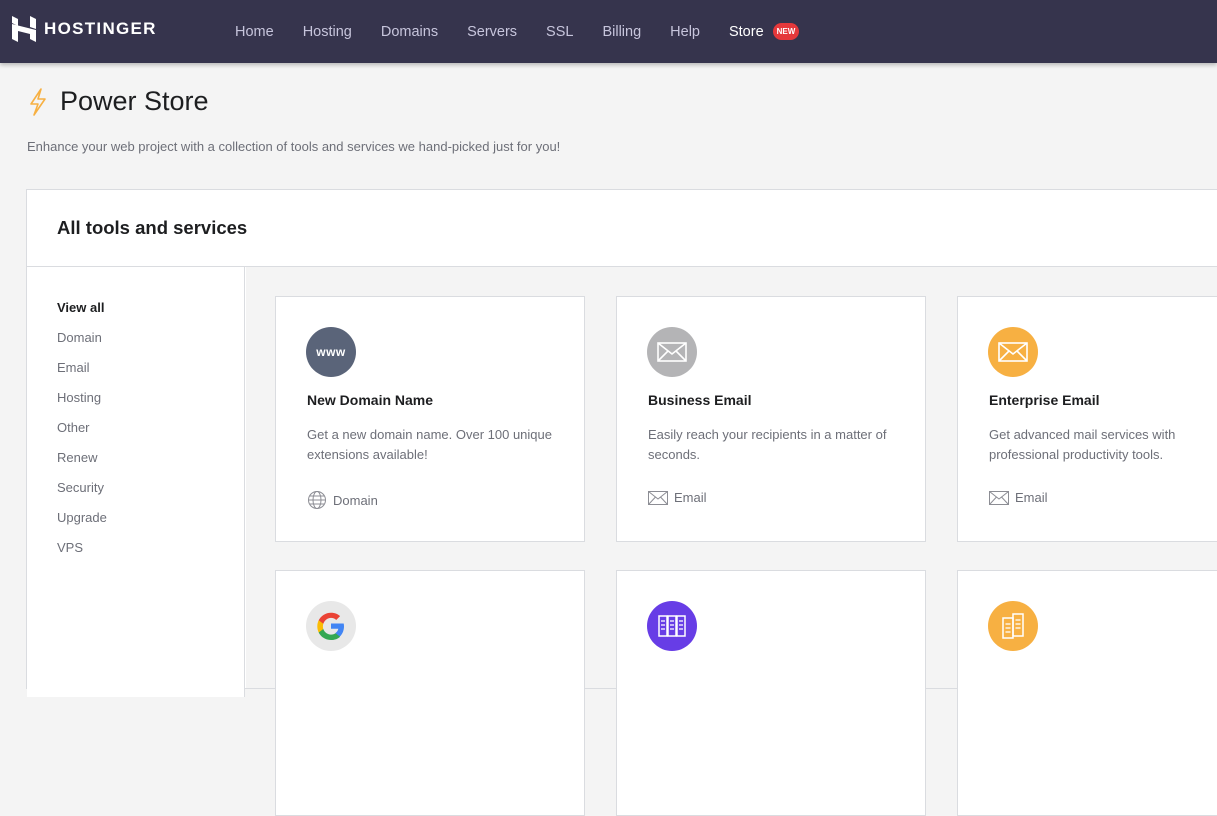 The width and height of the screenshot is (1217, 816). What do you see at coordinates (150, 495) in the screenshot?
I see `category-security: Security` at bounding box center [150, 495].